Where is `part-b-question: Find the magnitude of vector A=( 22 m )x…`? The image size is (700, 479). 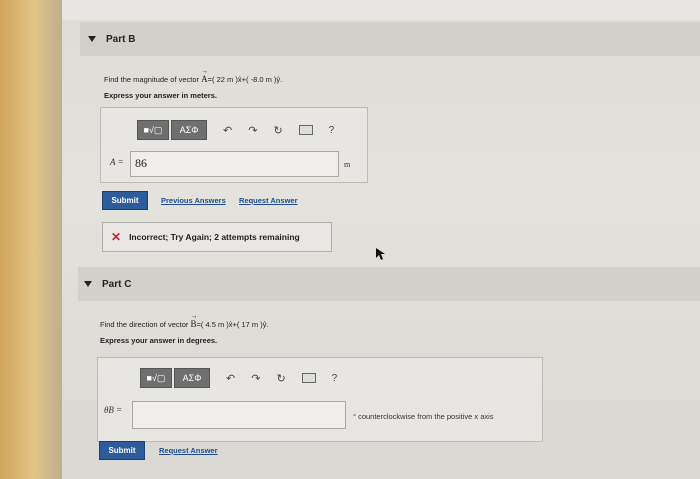 part-b-question: Find the magnitude of vector A=( 22 m )x… is located at coordinates (193, 79).